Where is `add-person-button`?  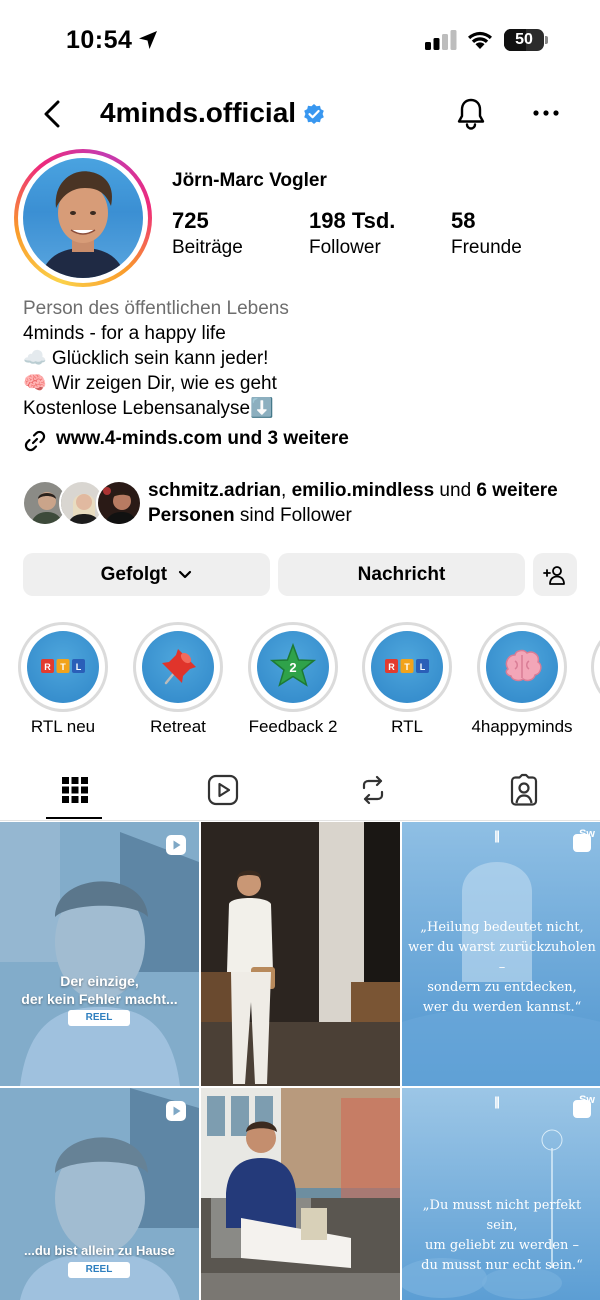
add-person-button is located at coordinates (555, 574).